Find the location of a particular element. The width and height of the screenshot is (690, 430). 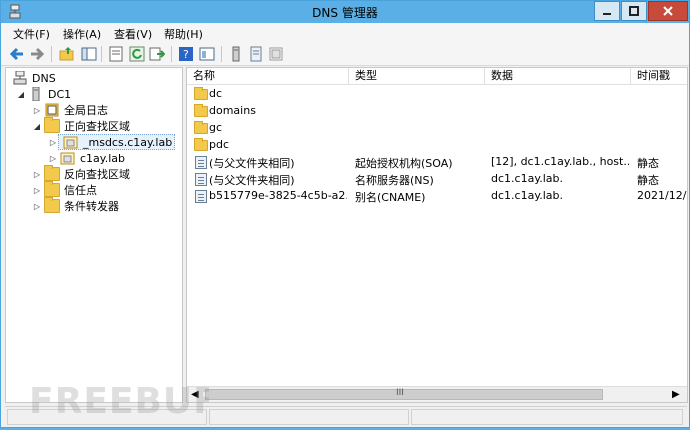

tree-node-dc1: ◢ DC1 is located at coordinates (43, 94).